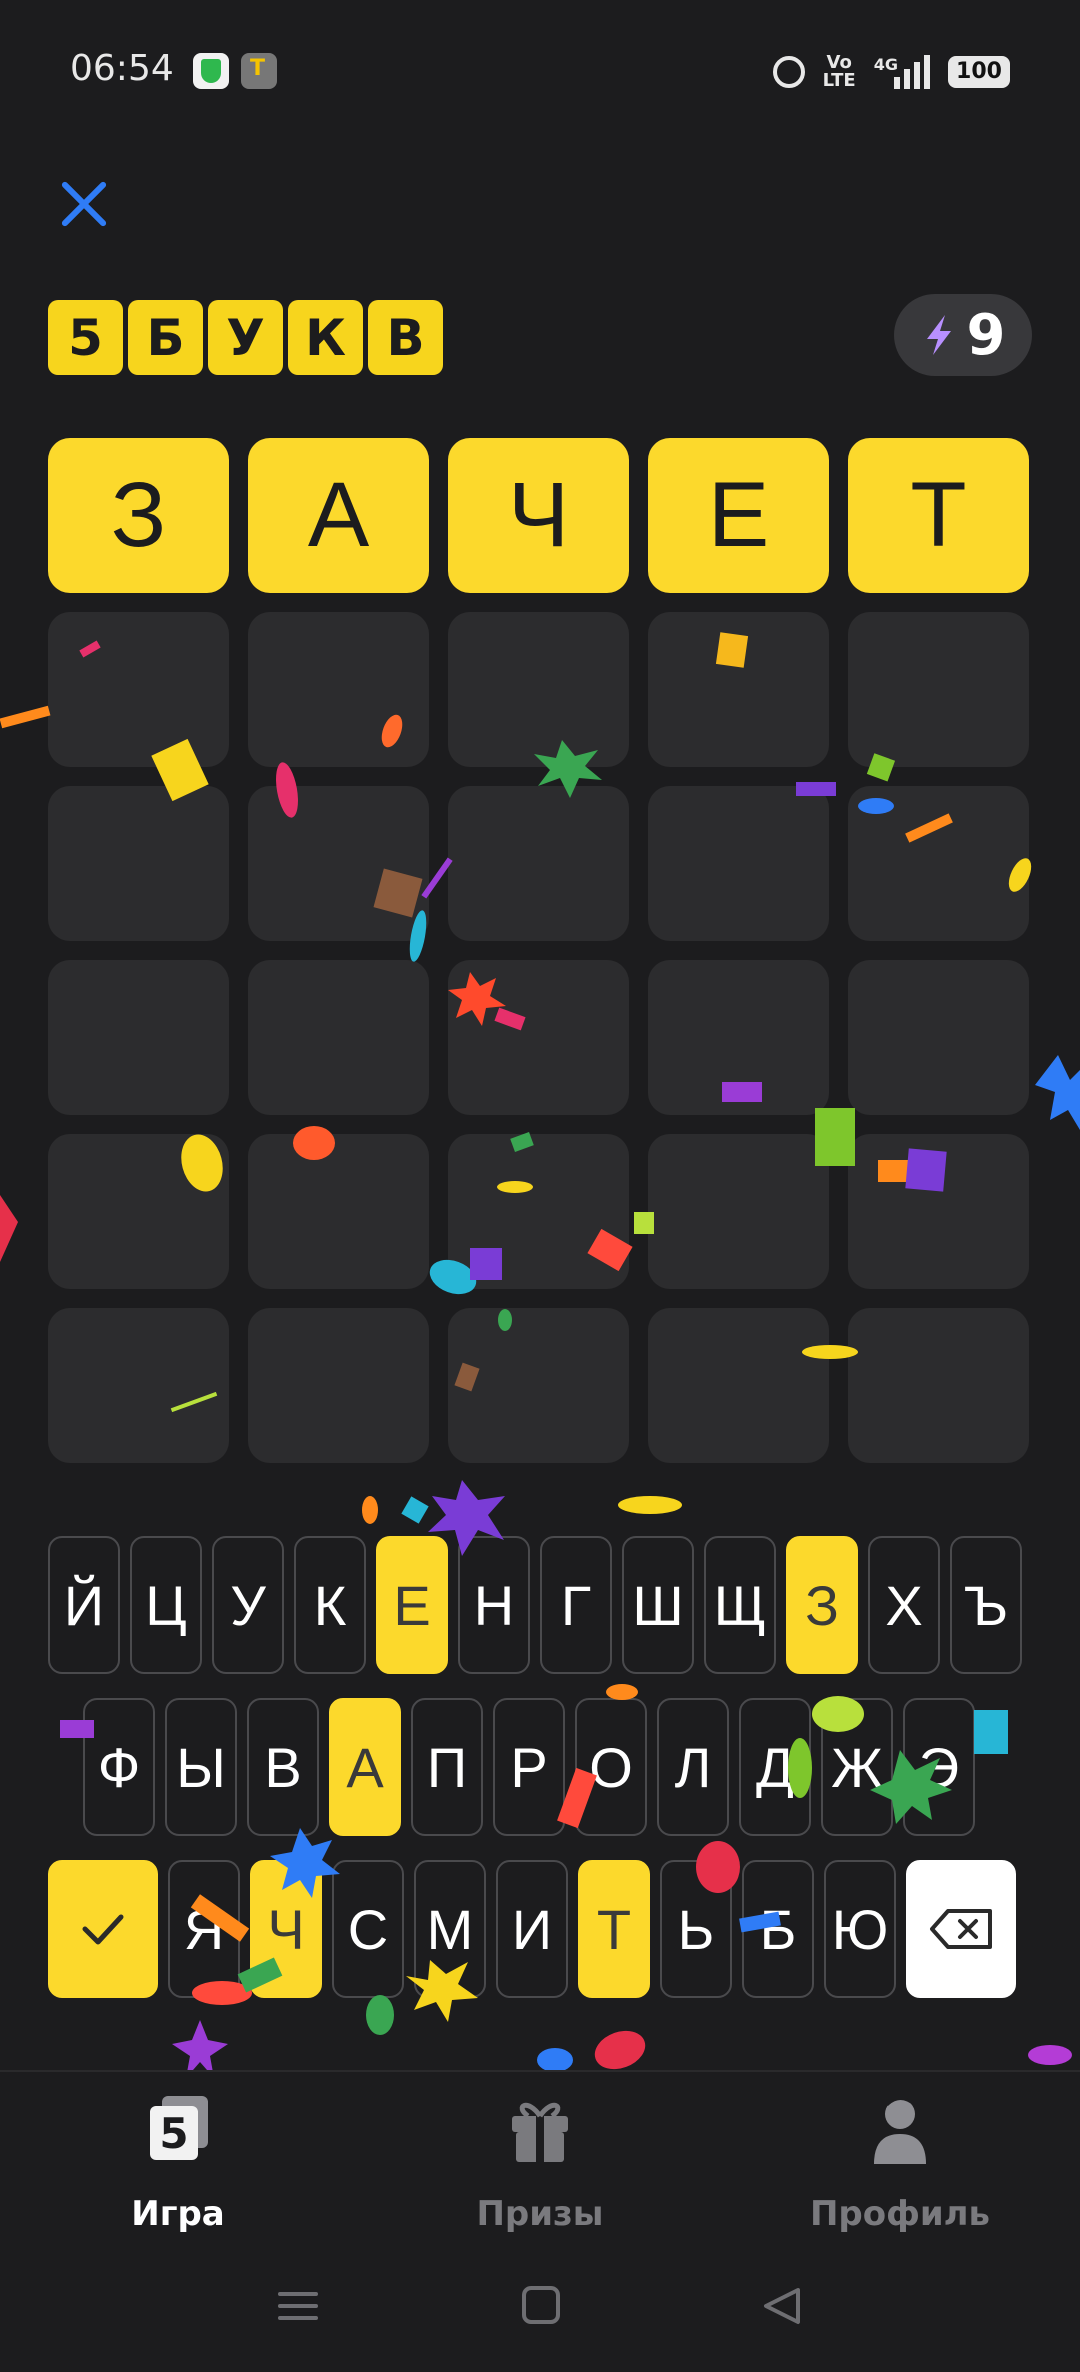 This screenshot has width=1080, height=2372. I want to click on board-cell: Ч, so click(538, 515).